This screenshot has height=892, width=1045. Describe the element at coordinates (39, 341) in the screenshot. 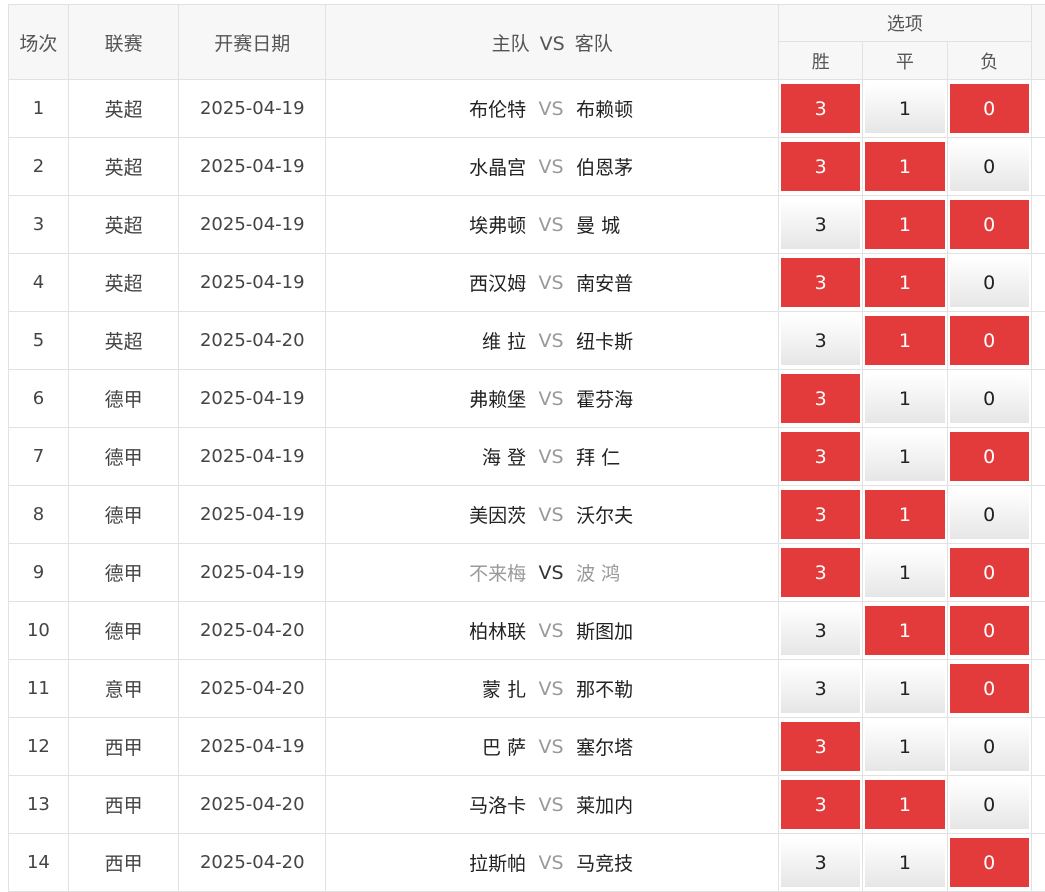

I see `match-index: 5` at that location.